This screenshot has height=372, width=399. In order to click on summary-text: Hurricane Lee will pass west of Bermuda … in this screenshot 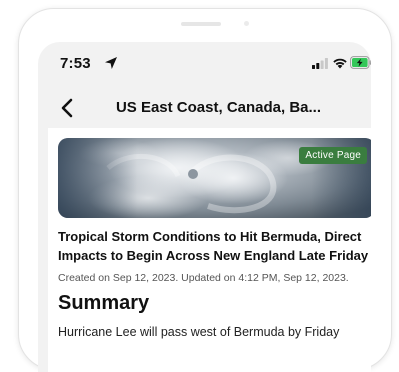, I will do `click(199, 332)`.